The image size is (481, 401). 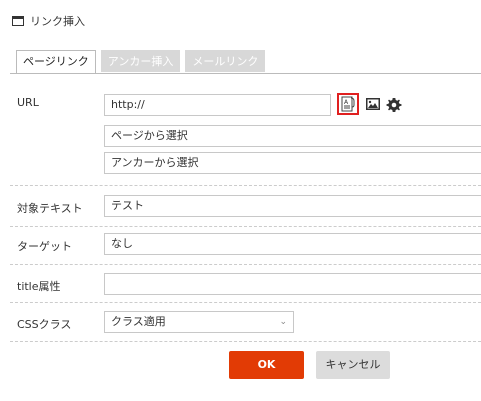 I want to click on select-from-anchor-button: アンカーから選択, so click(x=292, y=163).